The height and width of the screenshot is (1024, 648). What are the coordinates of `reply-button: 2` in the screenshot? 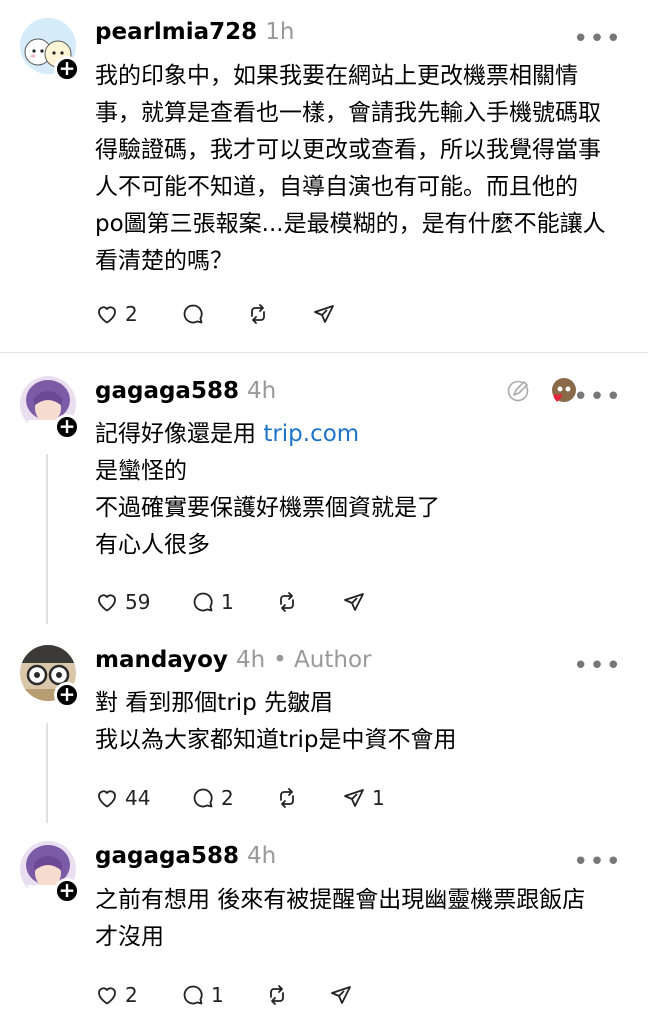 It's located at (212, 798).